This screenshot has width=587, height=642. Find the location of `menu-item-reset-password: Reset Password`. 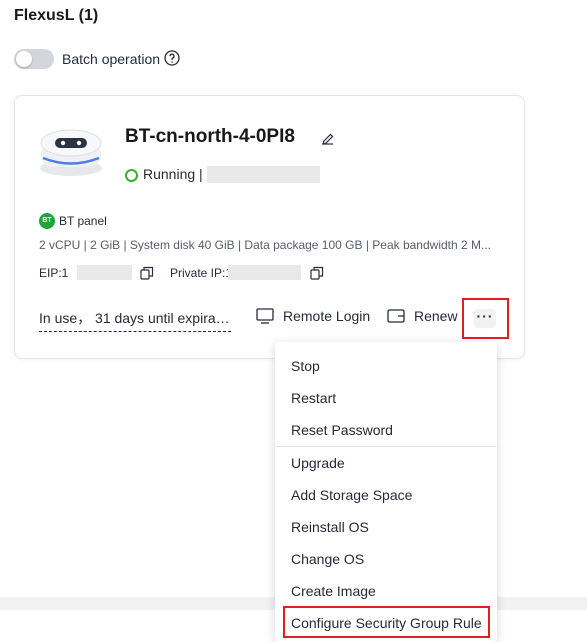

menu-item-reset-password: Reset Password is located at coordinates (342, 430).